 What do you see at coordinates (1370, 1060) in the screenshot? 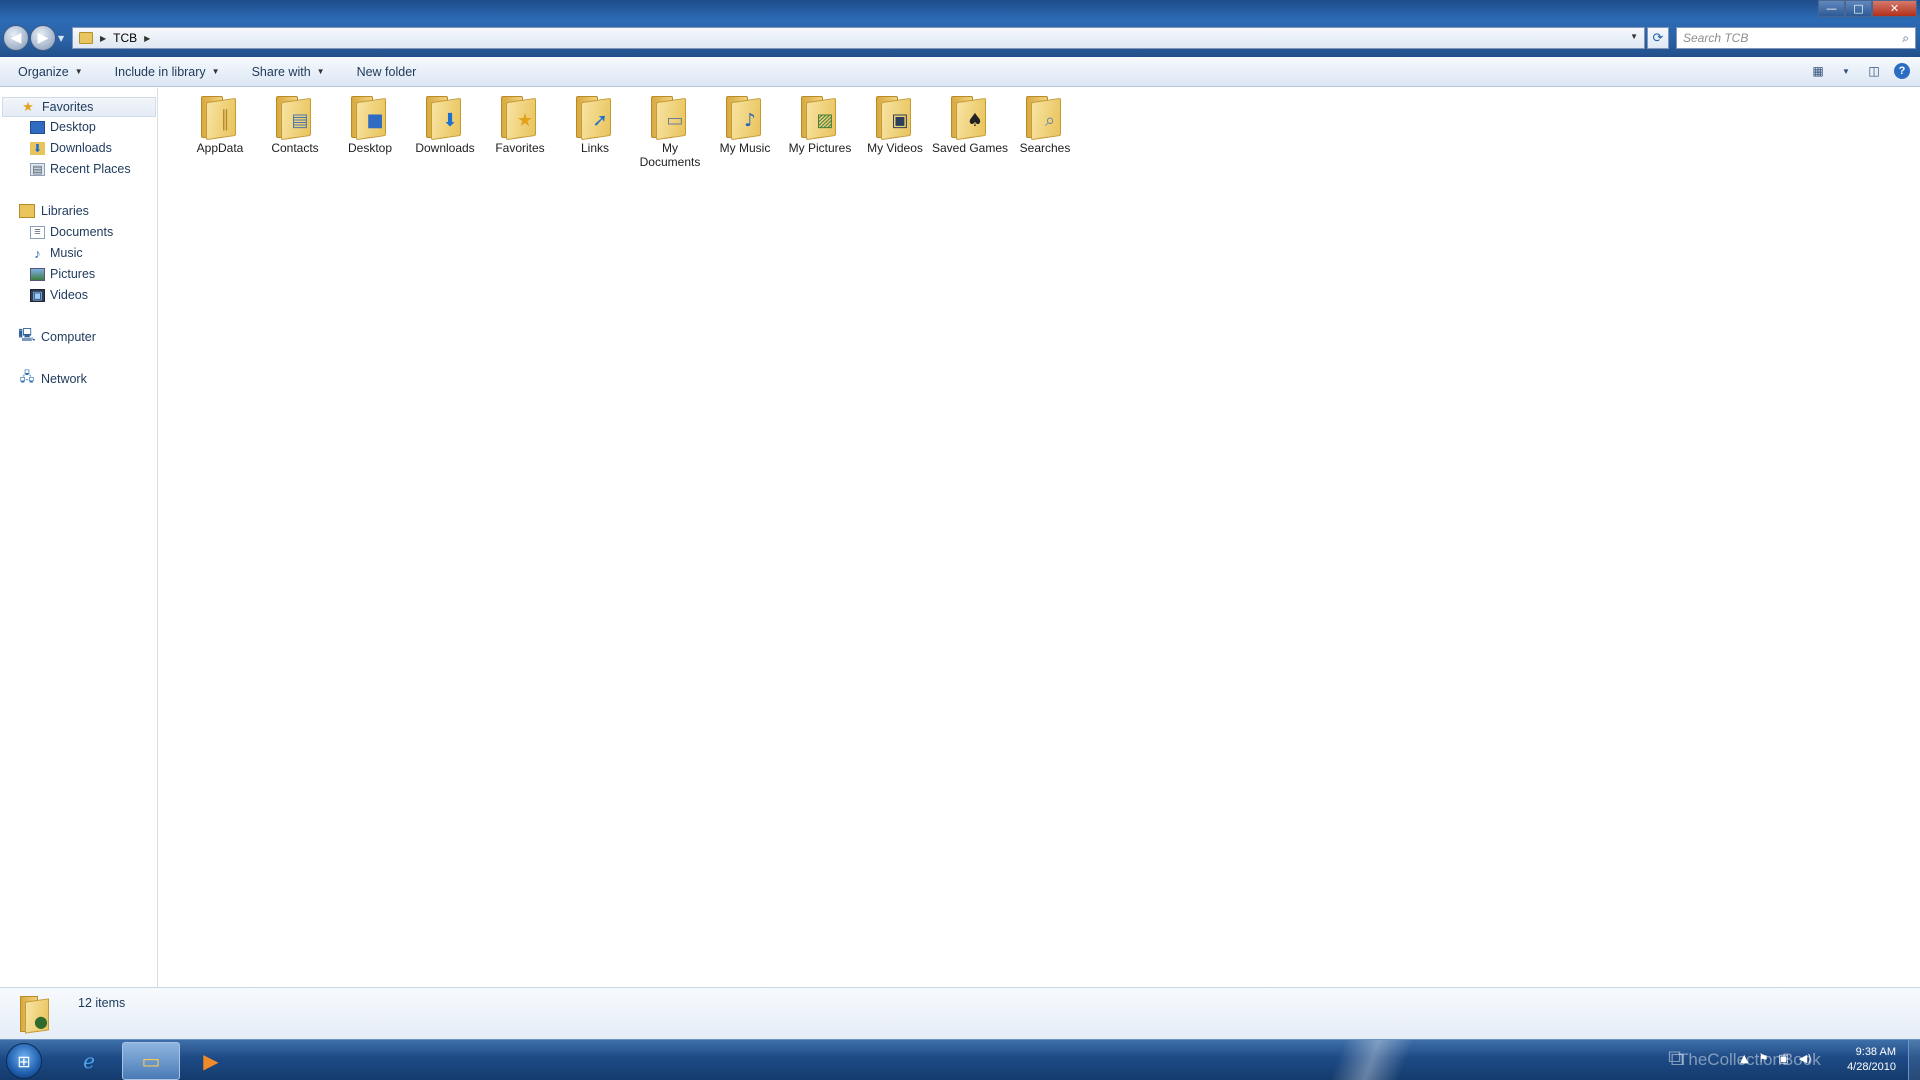
I see `taskbar-sheen` at bounding box center [1370, 1060].